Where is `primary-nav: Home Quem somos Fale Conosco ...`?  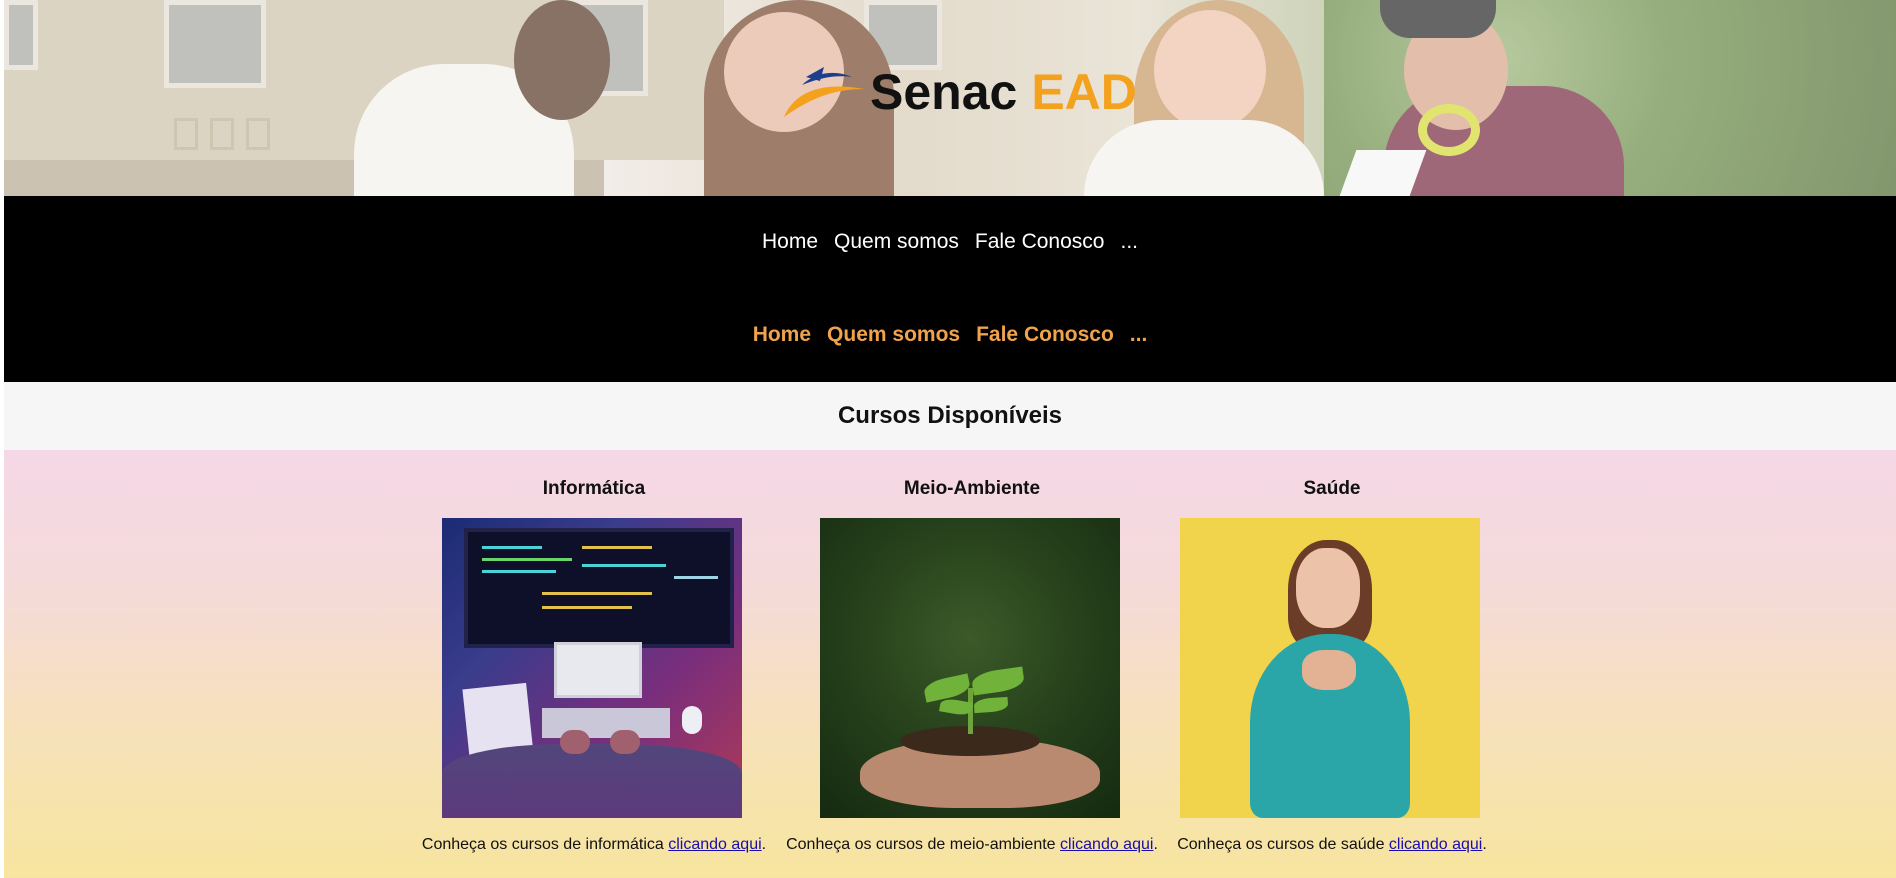 primary-nav: Home Quem somos Fale Conosco ... is located at coordinates (950, 242).